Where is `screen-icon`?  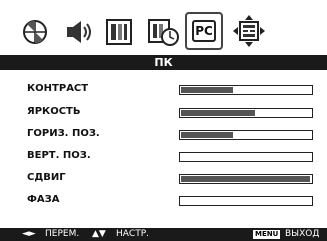 screen-icon is located at coordinates (119, 34).